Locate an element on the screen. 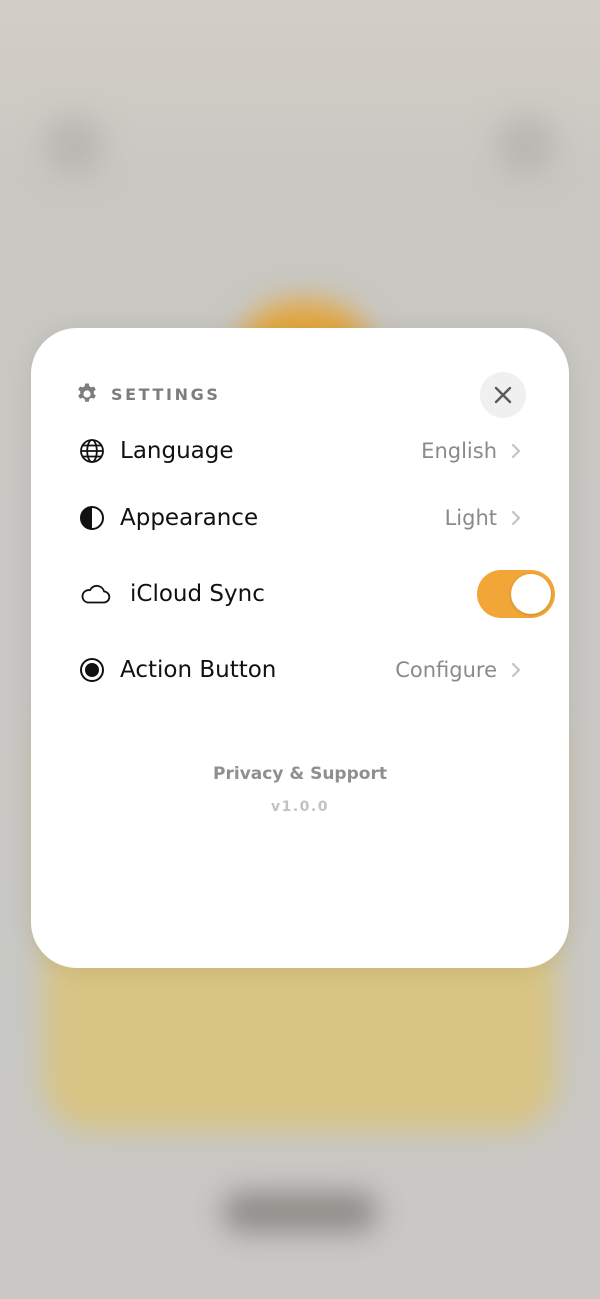 The height and width of the screenshot is (1299, 600). globe-icon is located at coordinates (92, 451).